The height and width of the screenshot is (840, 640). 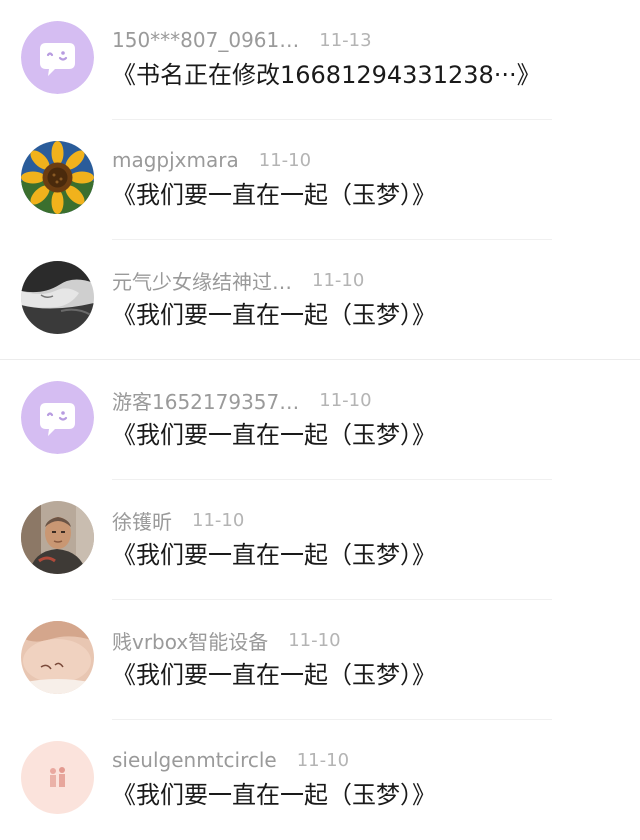 What do you see at coordinates (57, 297) in the screenshot?
I see `sleeping-person-avatar` at bounding box center [57, 297].